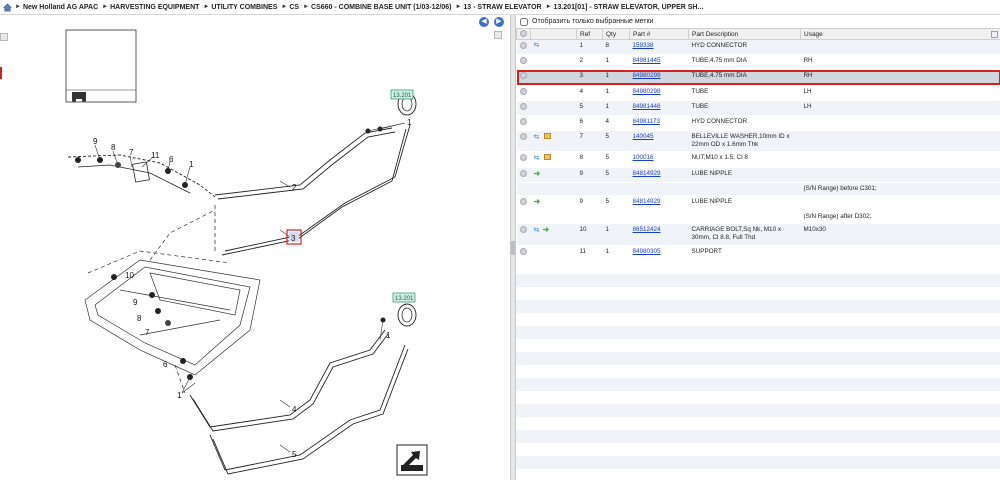 The width and height of the screenshot is (1000, 480). I want to click on breadcrumb-item: CS660 - COMBINE BASE UNIT (1/03-12/06), so click(381, 7).